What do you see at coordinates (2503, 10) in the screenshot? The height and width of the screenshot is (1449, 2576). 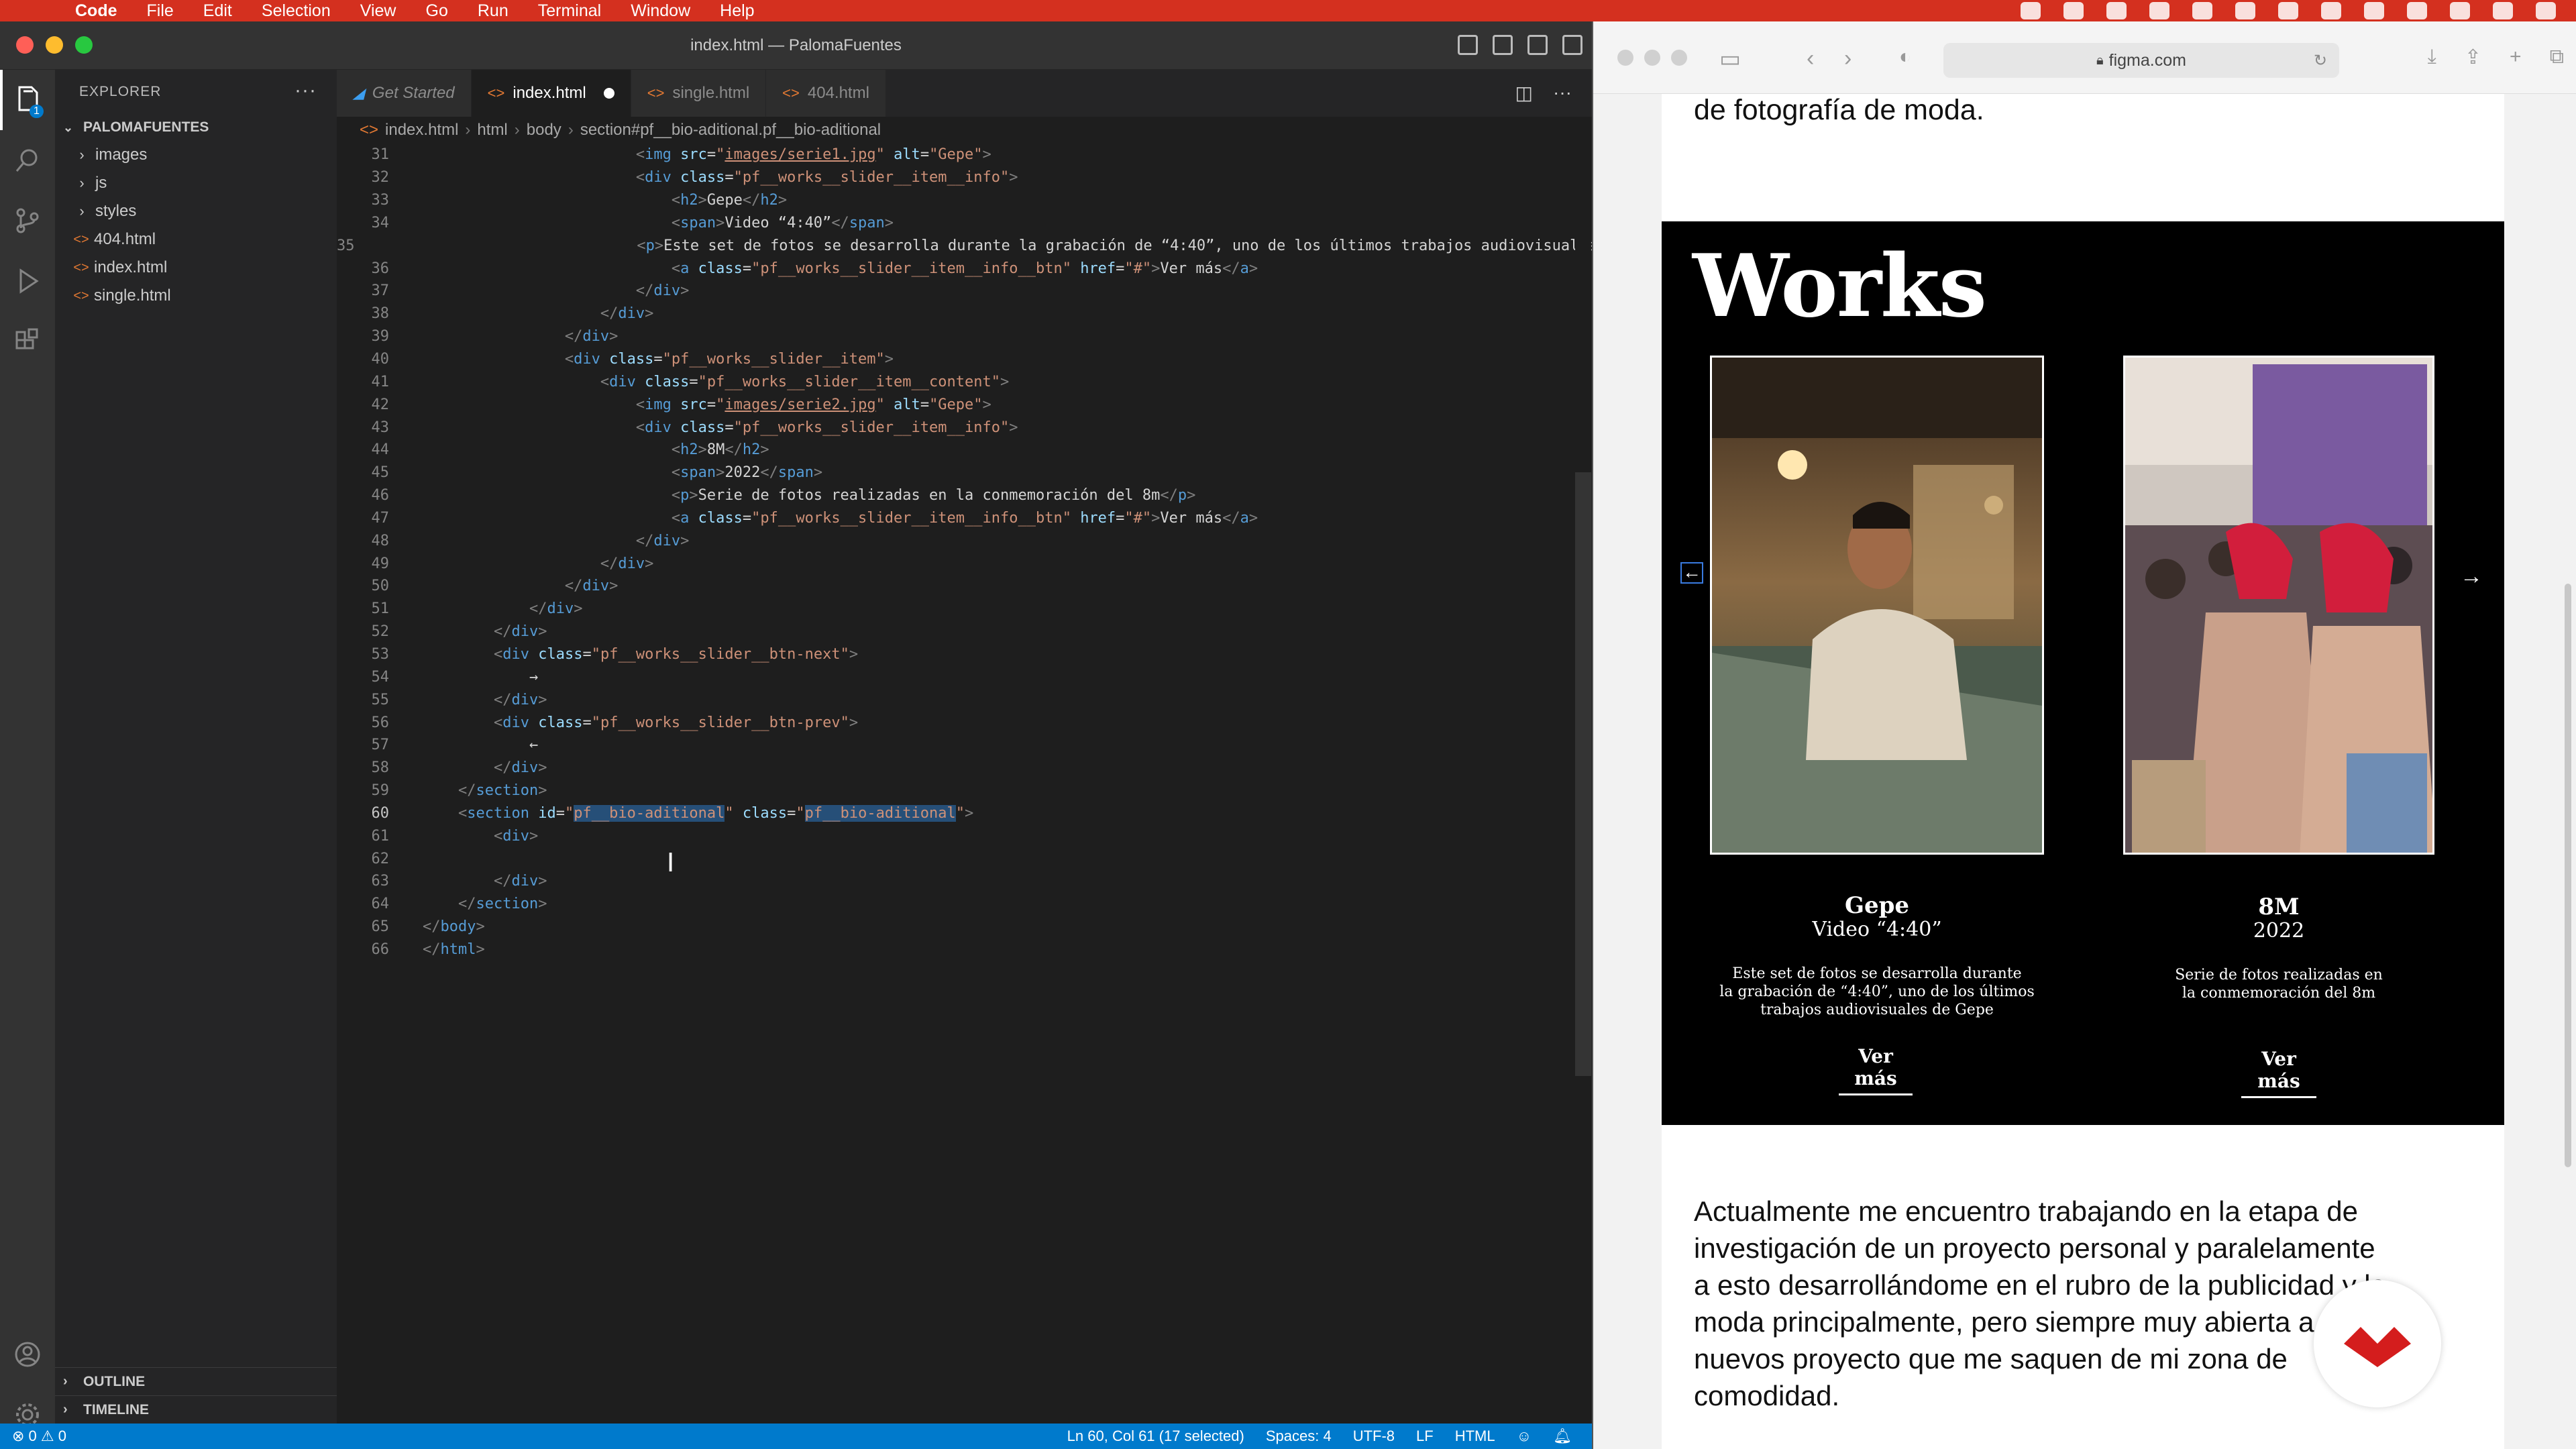 I see `battery-icon` at bounding box center [2503, 10].